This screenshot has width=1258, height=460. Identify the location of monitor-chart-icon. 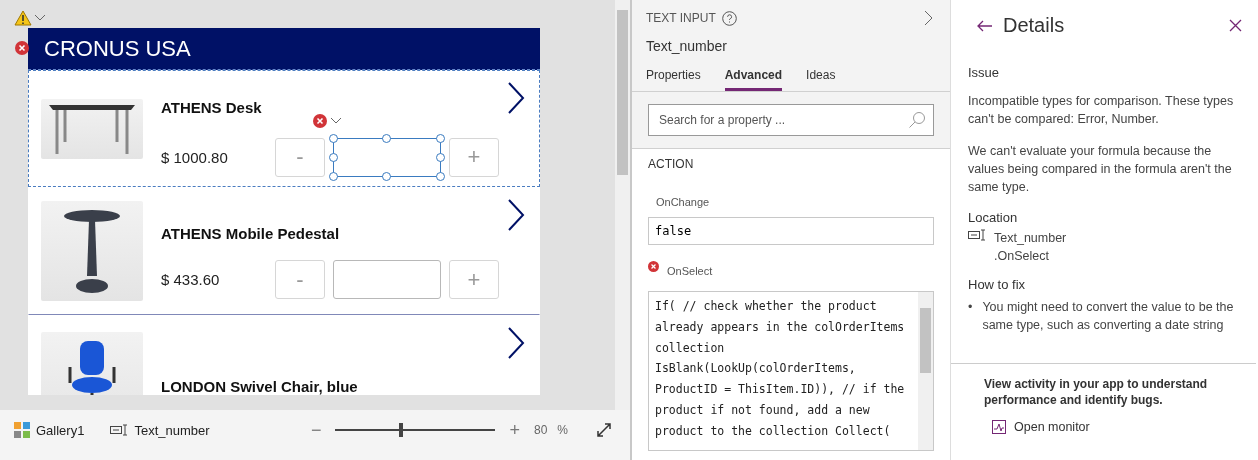
(999, 427).